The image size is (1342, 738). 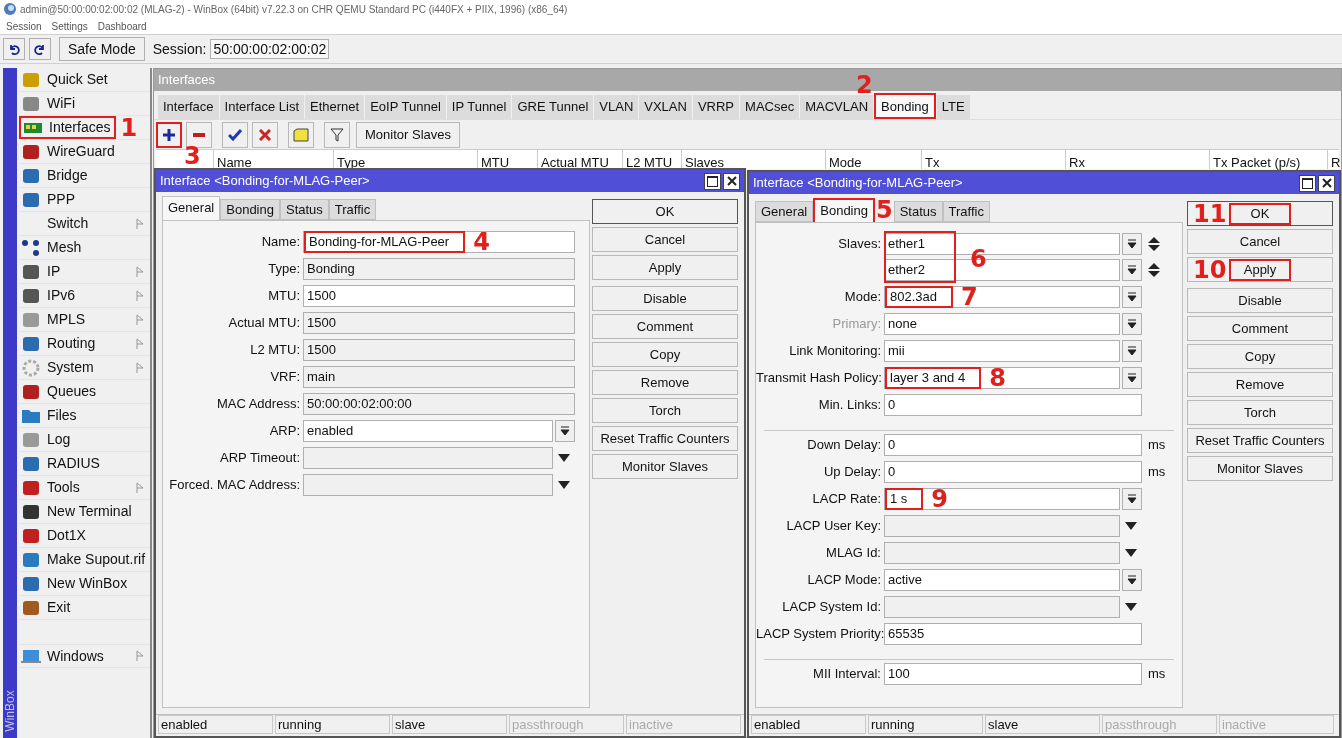 What do you see at coordinates (1013, 634) in the screenshot?
I see `input-field: 65535` at bounding box center [1013, 634].